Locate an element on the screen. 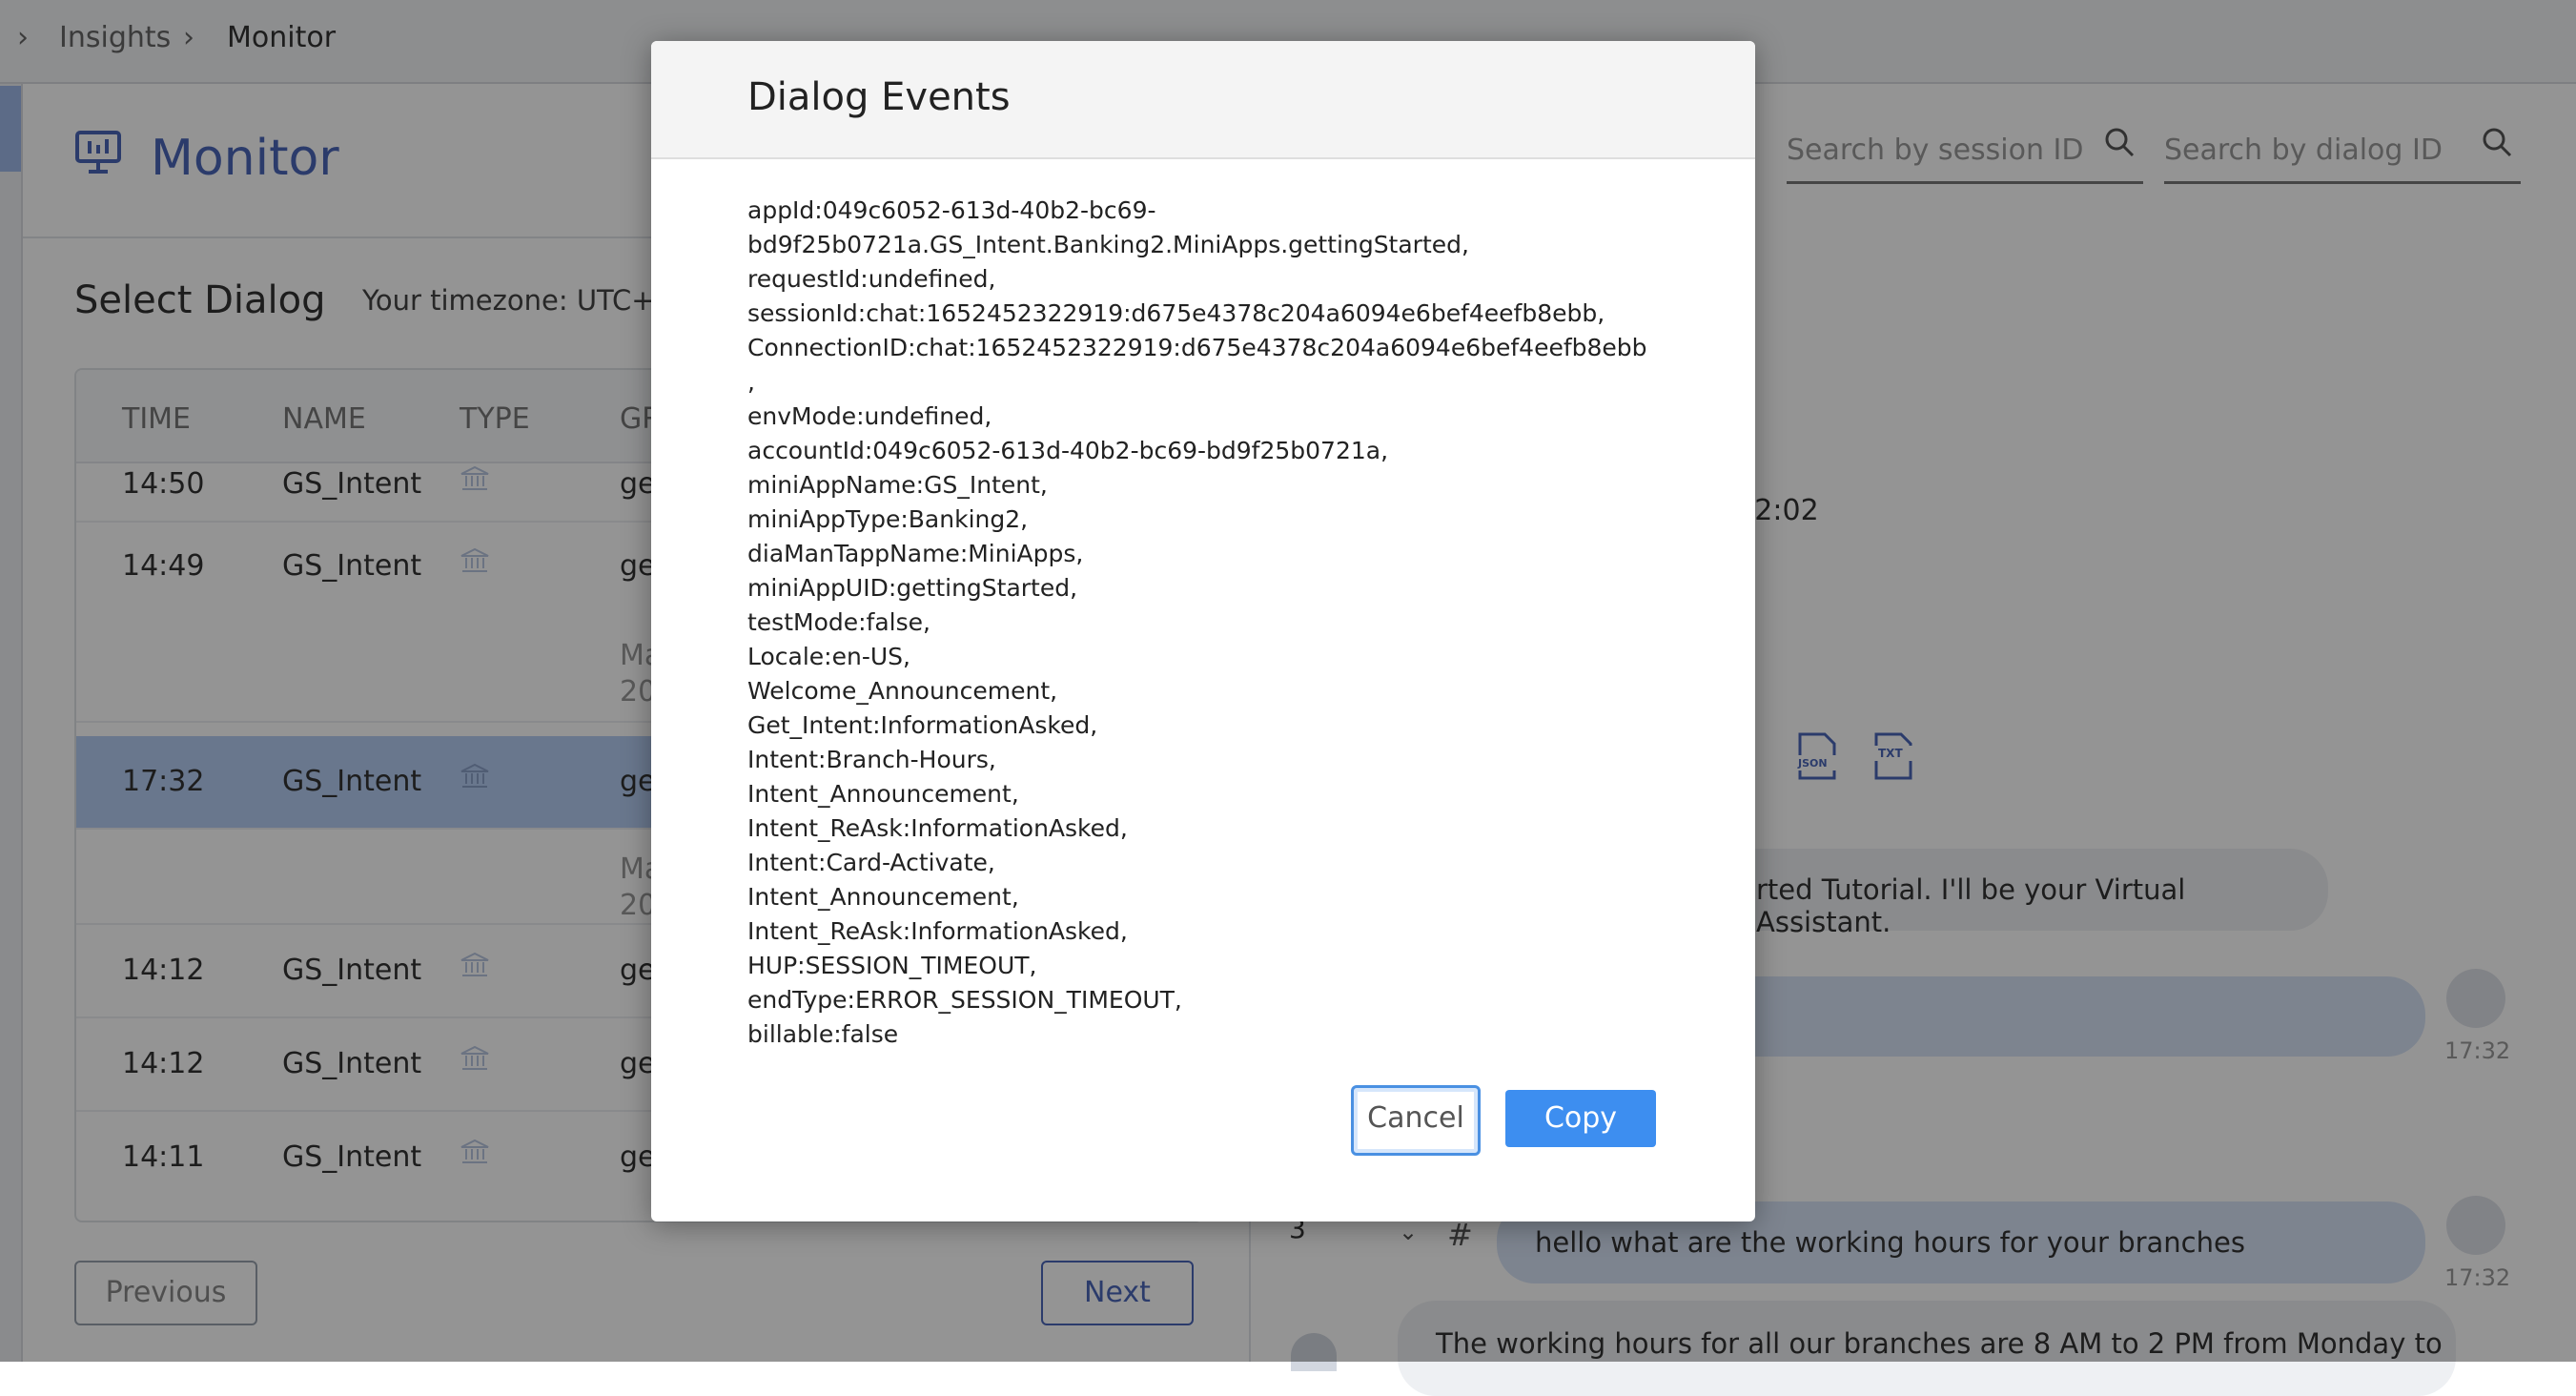  modal-header: Dialog Events is located at coordinates (1203, 100).